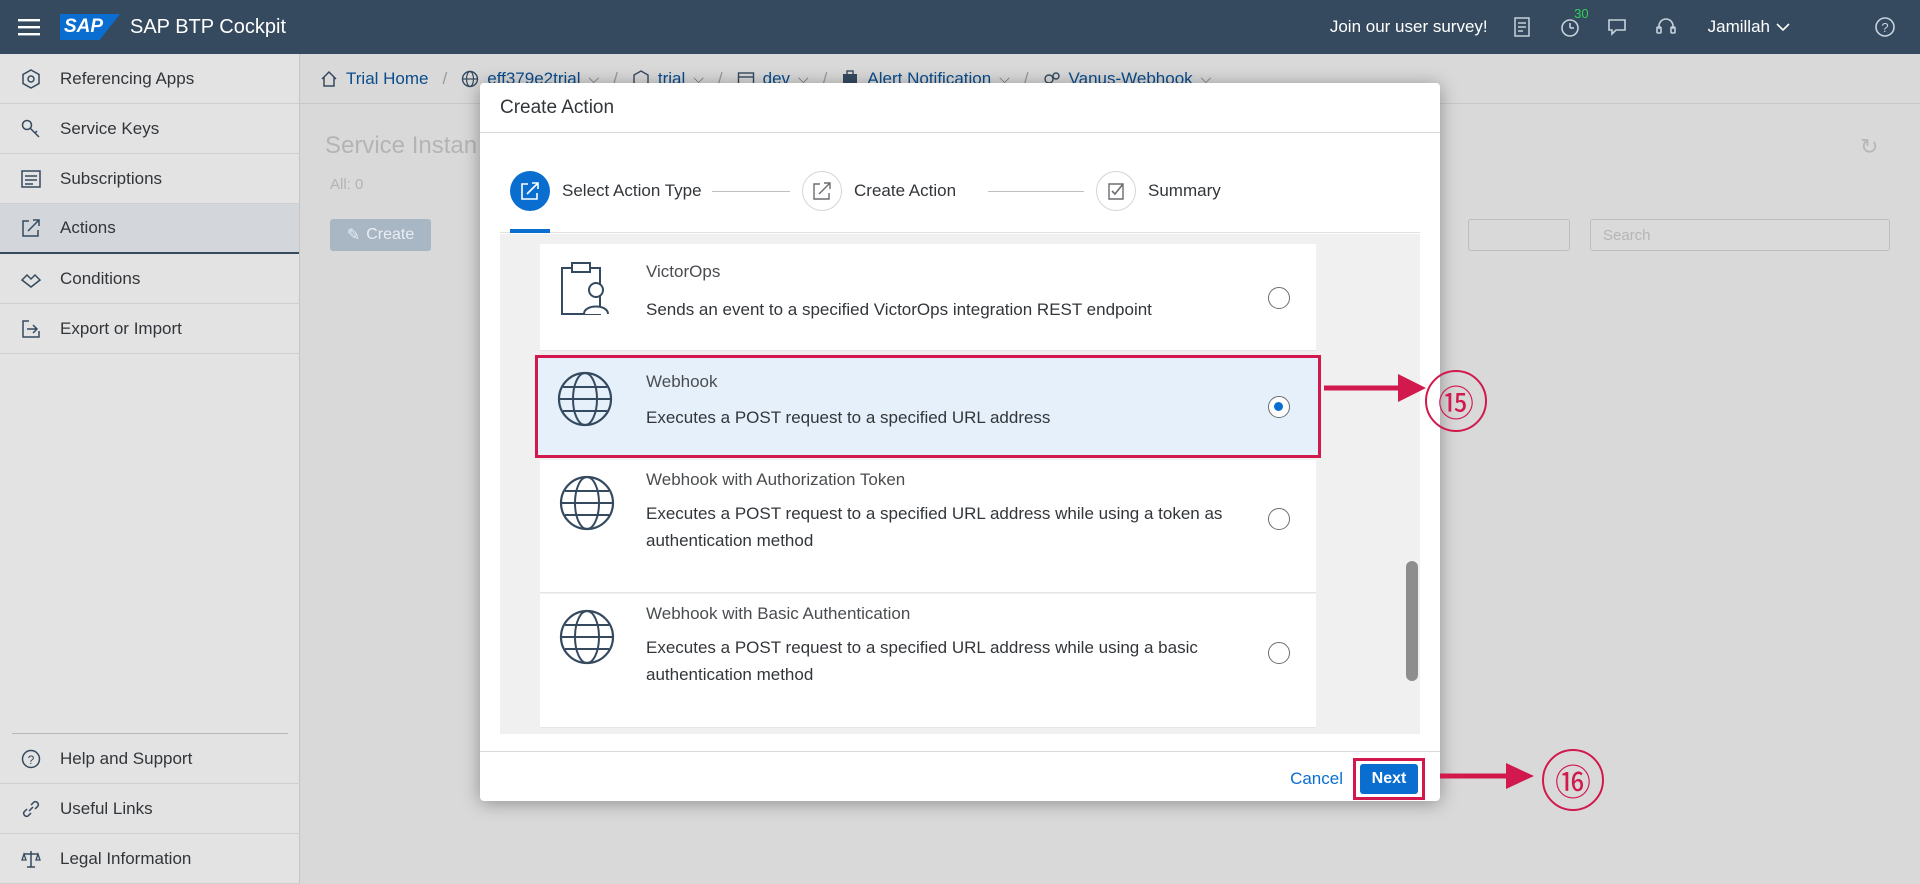 This screenshot has height=884, width=1920. What do you see at coordinates (587, 289) in the screenshot?
I see `victorops-icon` at bounding box center [587, 289].